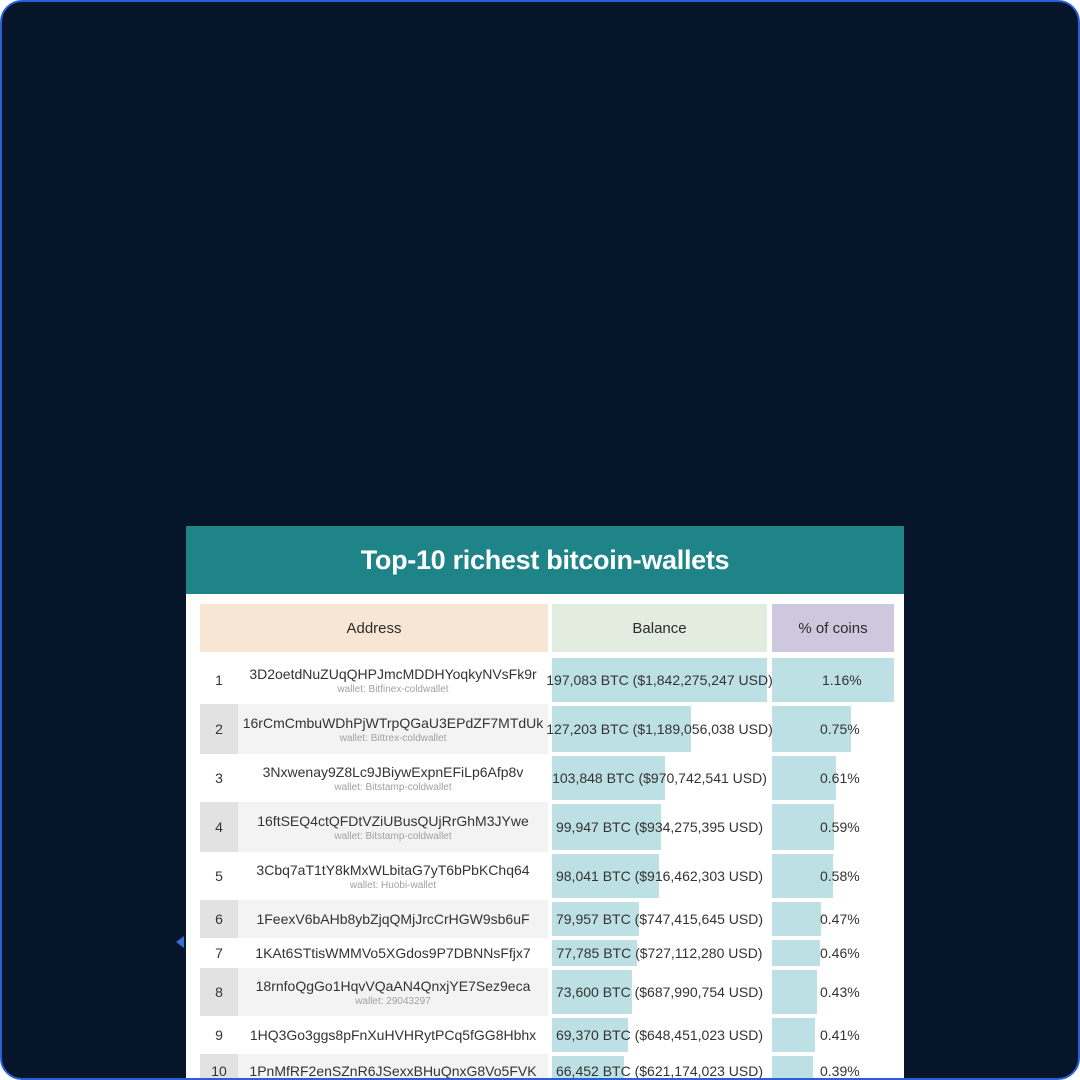 The image size is (1080, 1080). I want to click on balance-cell: 77,785 BTC ($727,112,280 USD), so click(659, 953).